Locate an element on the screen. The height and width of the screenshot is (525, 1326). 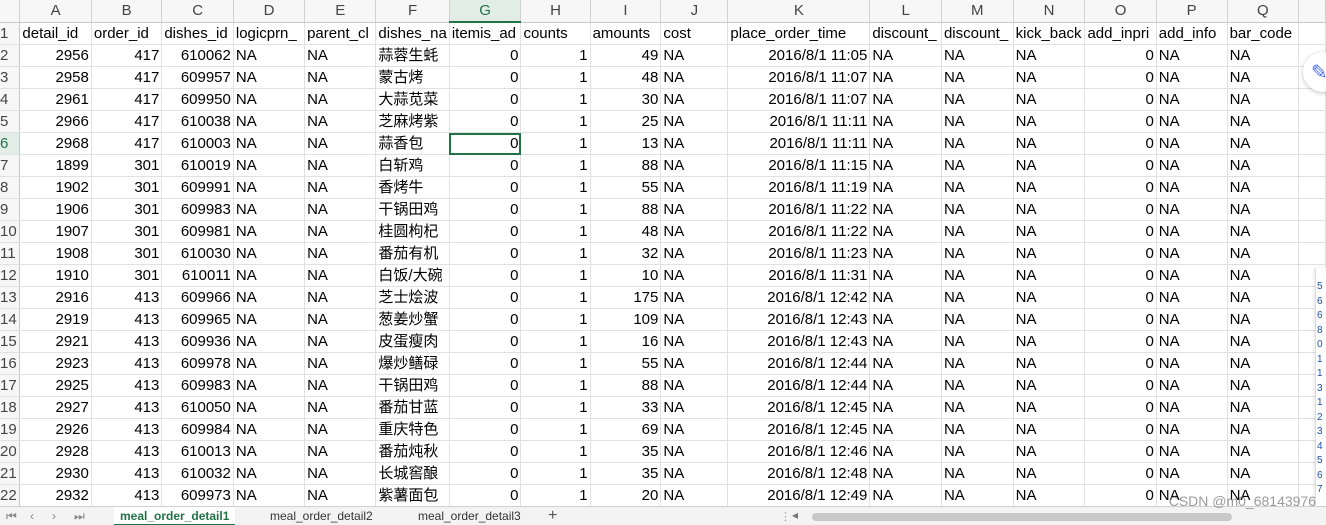
last-sheet-icon: ⏭ is located at coordinates (79, 516).